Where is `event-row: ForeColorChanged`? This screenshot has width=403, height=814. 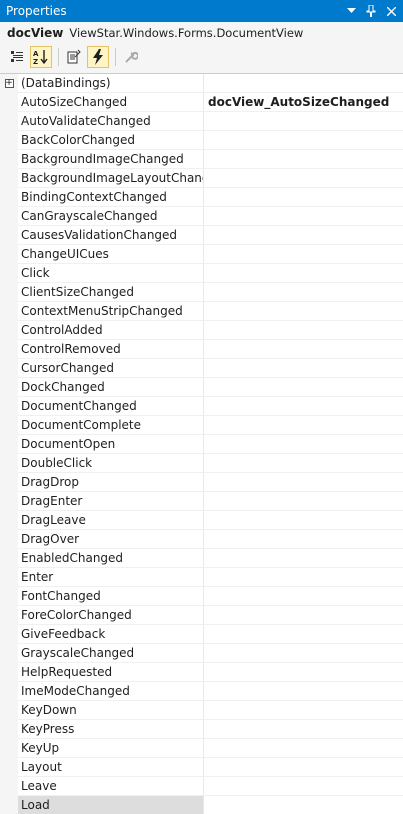
event-row: ForeColorChanged is located at coordinates (201, 615).